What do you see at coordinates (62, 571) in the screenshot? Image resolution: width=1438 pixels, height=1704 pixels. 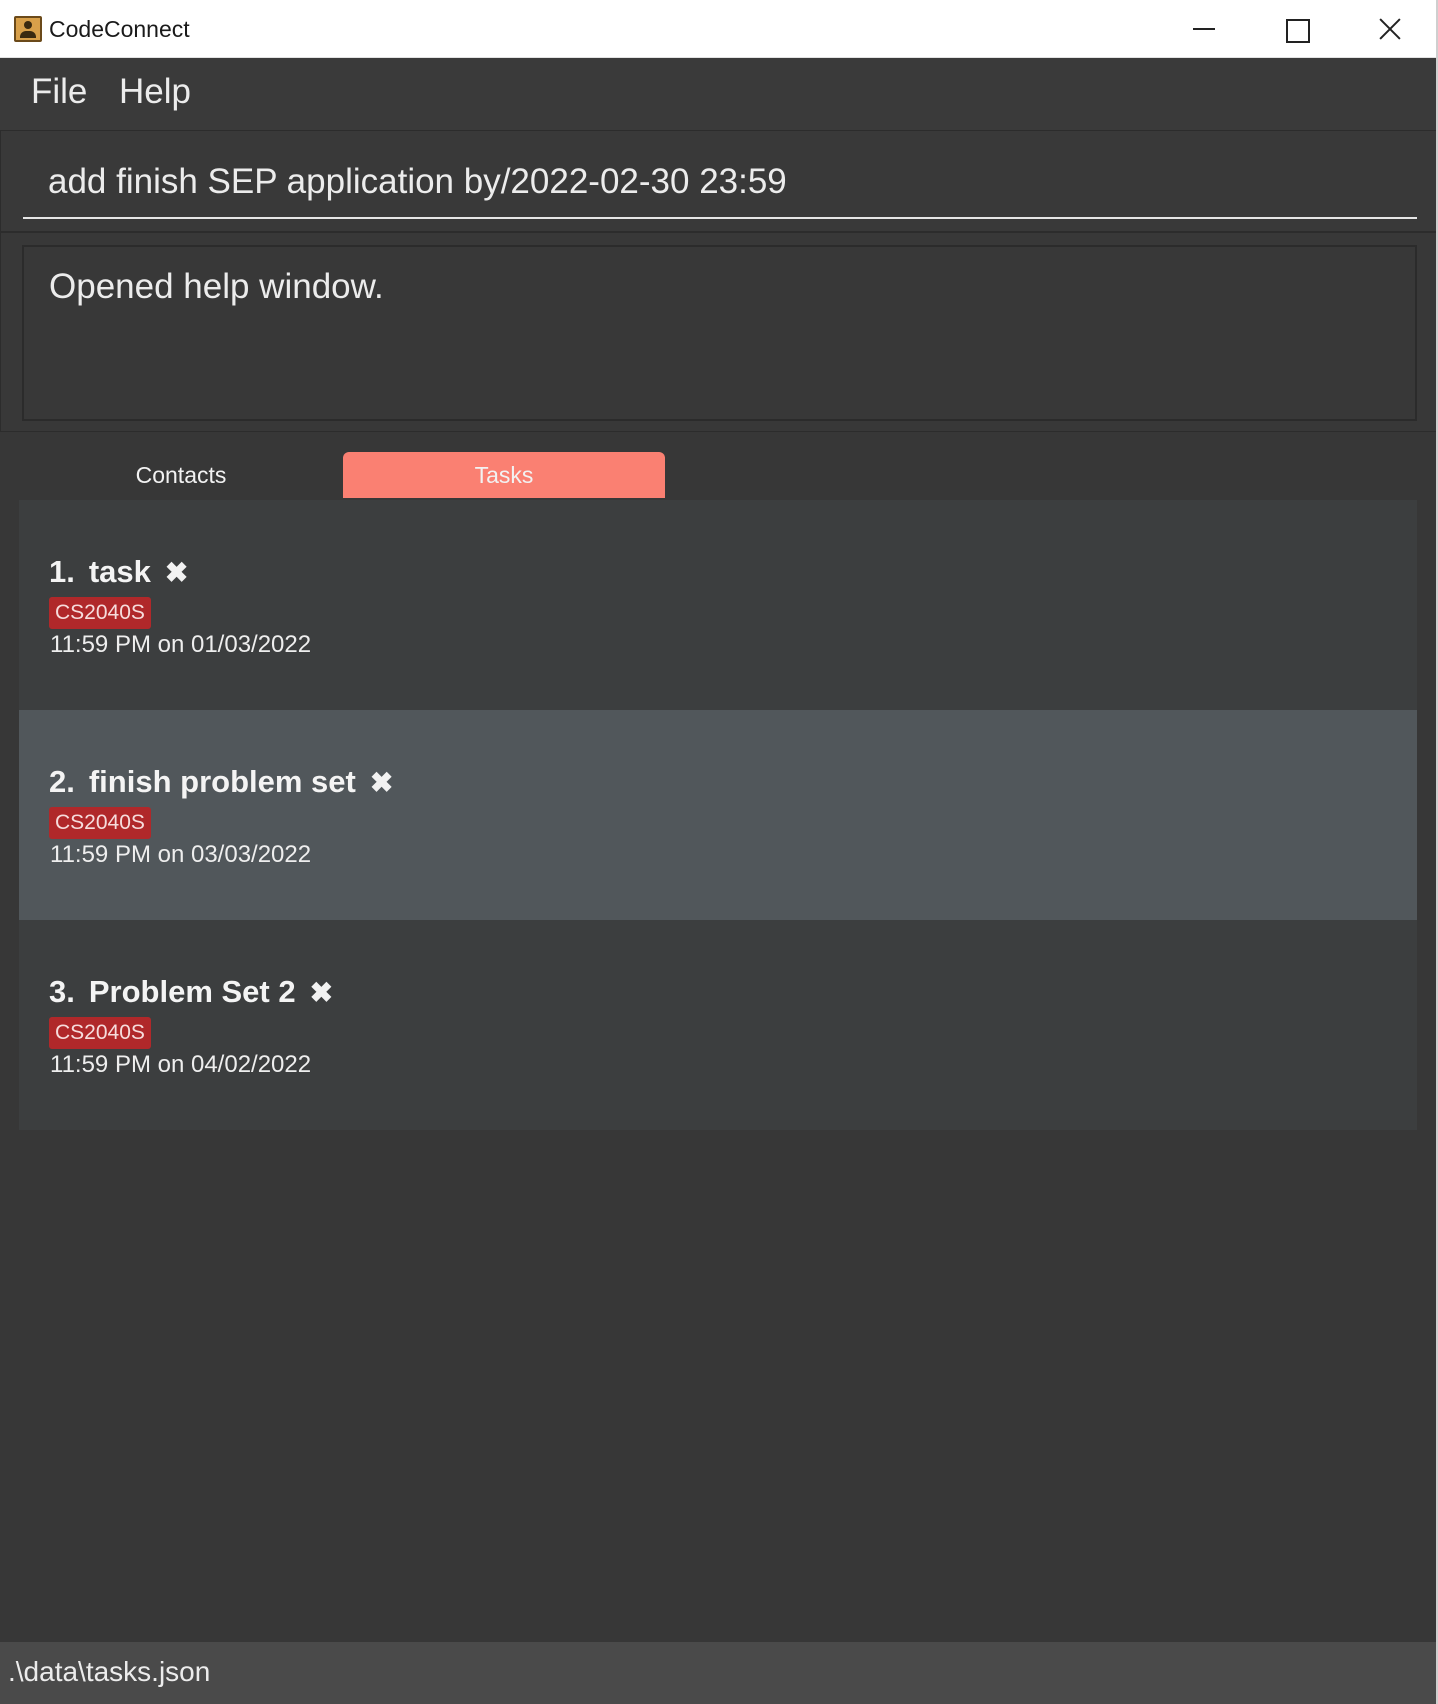 I see `task-index: 1.` at bounding box center [62, 571].